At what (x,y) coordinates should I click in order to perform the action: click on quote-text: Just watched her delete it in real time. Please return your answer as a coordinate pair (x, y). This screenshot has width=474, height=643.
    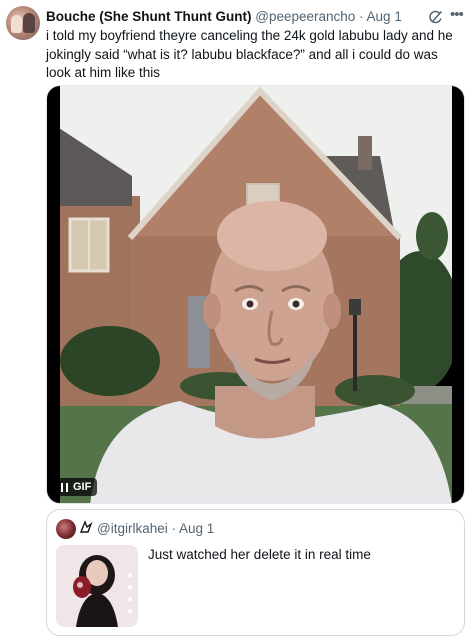
    Looking at the image, I should click on (259, 554).